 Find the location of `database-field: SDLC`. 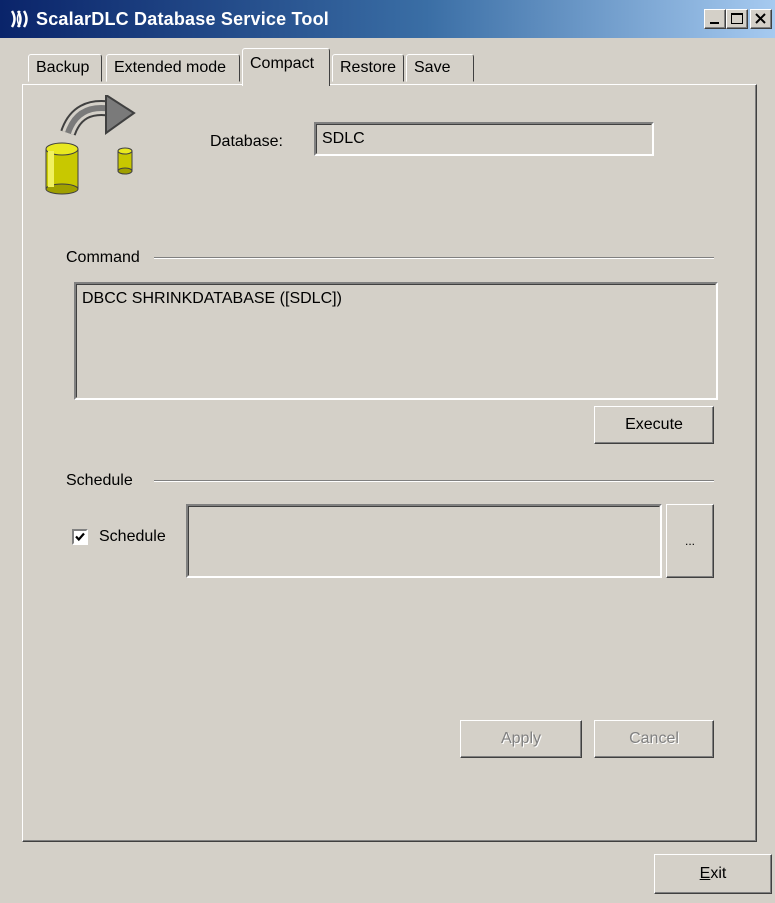

database-field: SDLC is located at coordinates (484, 139).